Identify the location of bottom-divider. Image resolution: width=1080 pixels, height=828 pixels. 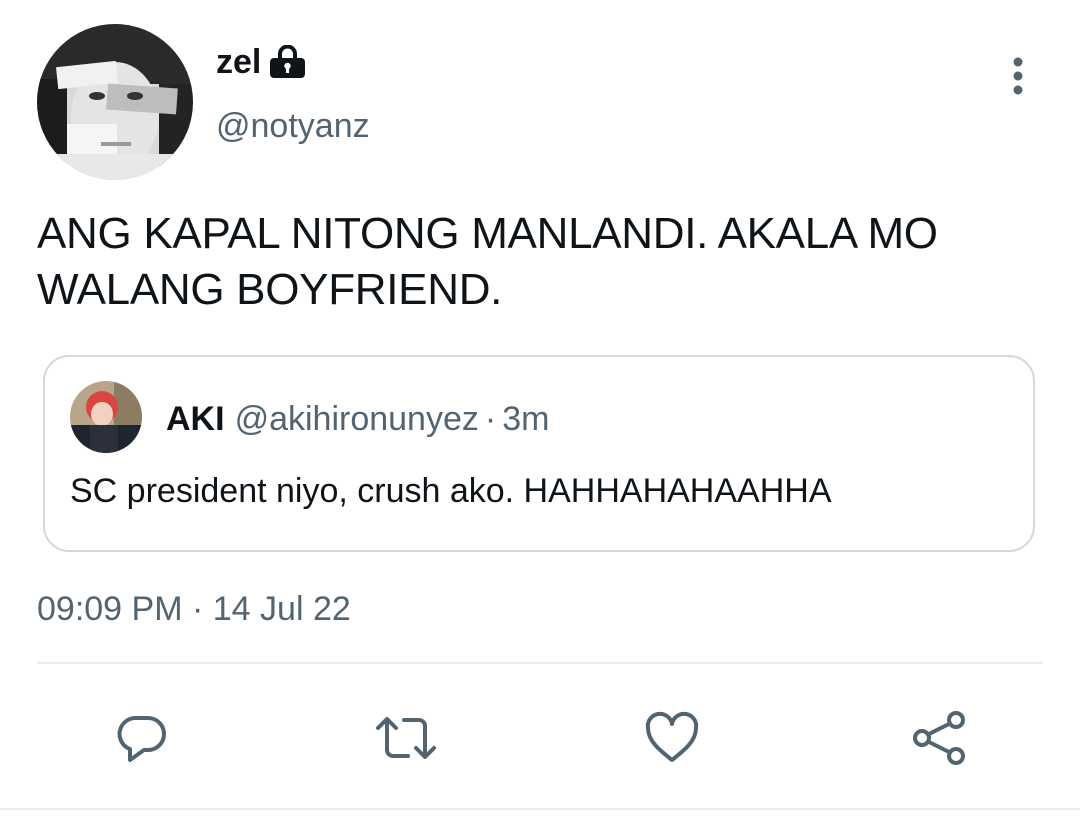
(540, 809).